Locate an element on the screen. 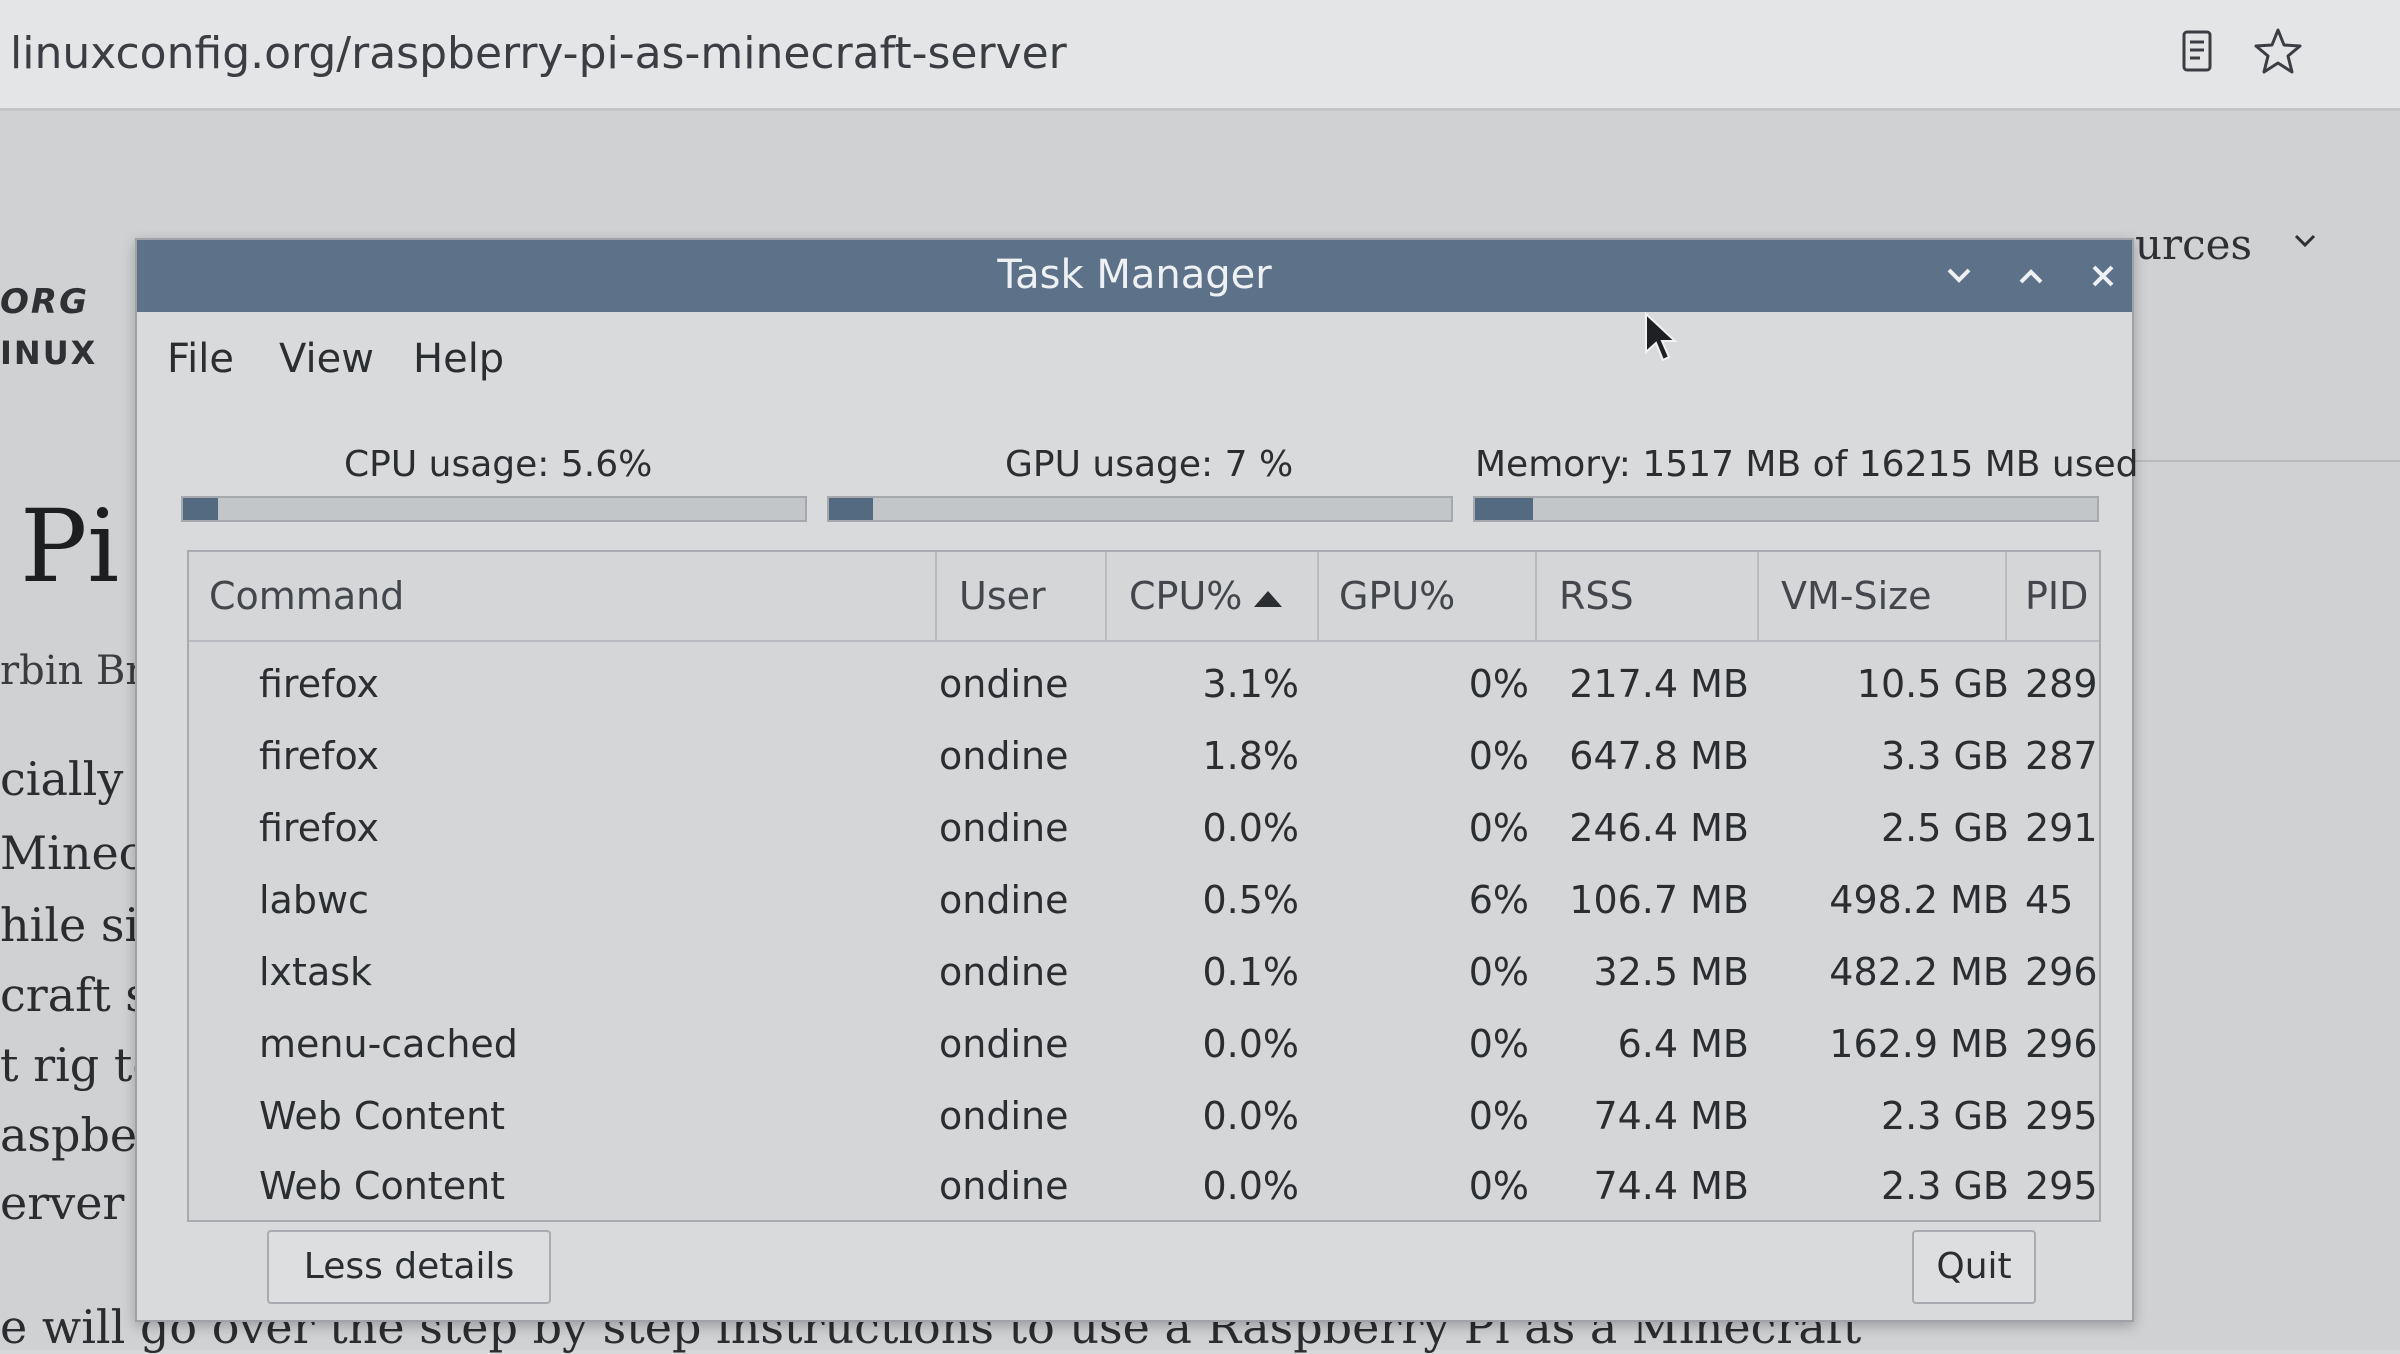 The width and height of the screenshot is (2400, 1354). column-header-user: User is located at coordinates (1002, 596).